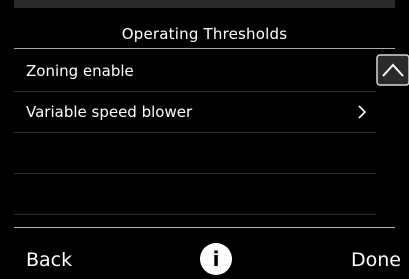 The image size is (409, 279). Describe the element at coordinates (362, 112) in the screenshot. I see `chevron-right-icon` at that location.